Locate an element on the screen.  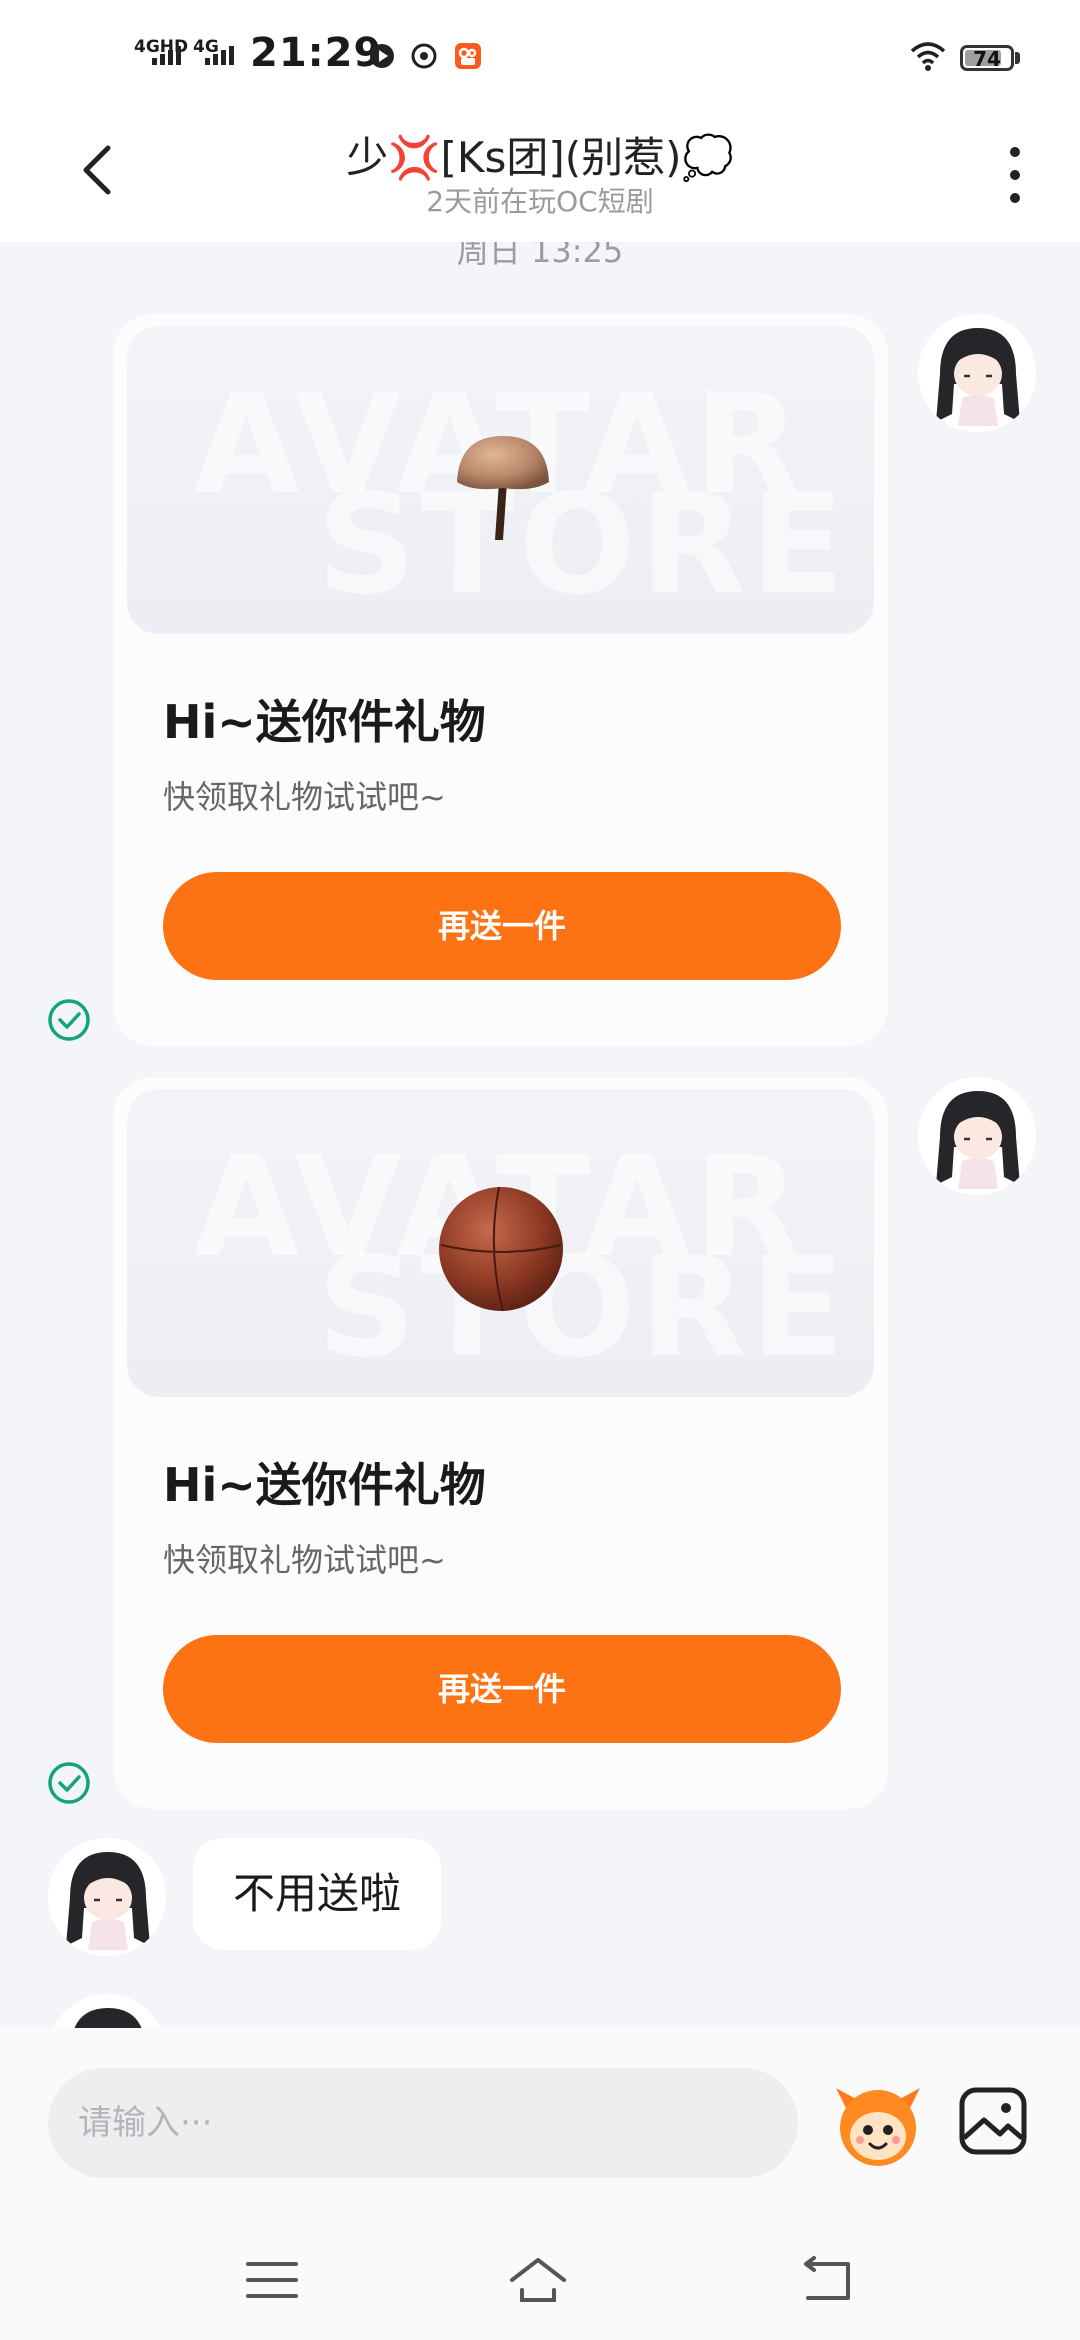
message-timestamp: 周日 13:25 is located at coordinates (540, 256).